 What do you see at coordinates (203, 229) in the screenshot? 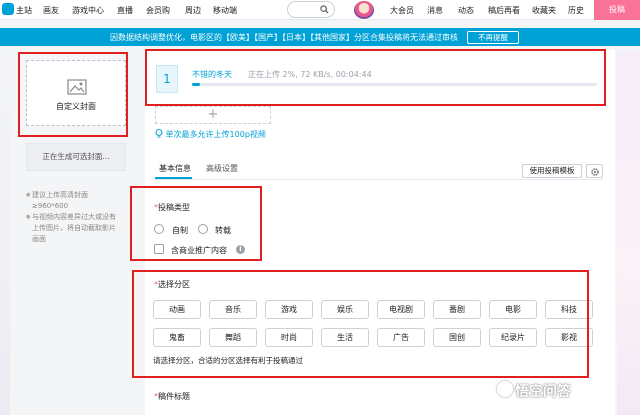
I see `repost-radio` at bounding box center [203, 229].